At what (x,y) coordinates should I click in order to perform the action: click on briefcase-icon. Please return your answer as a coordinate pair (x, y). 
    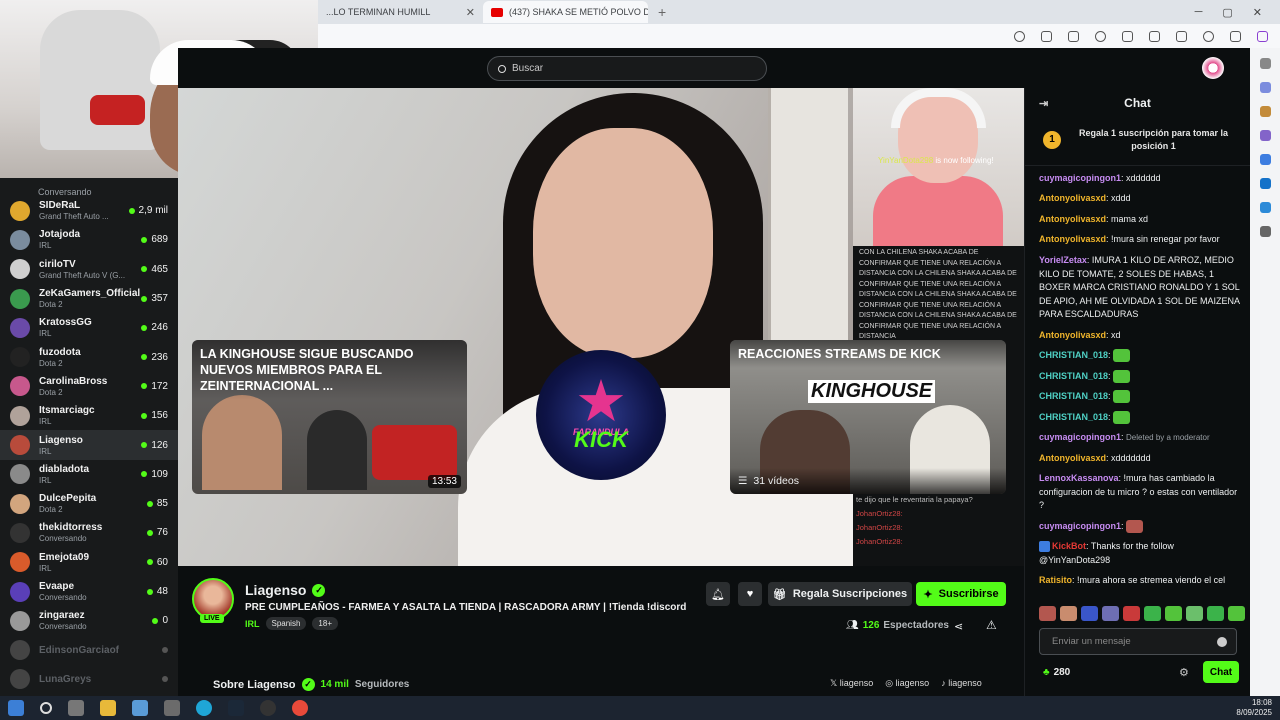
    Looking at the image, I should click on (1265, 111).